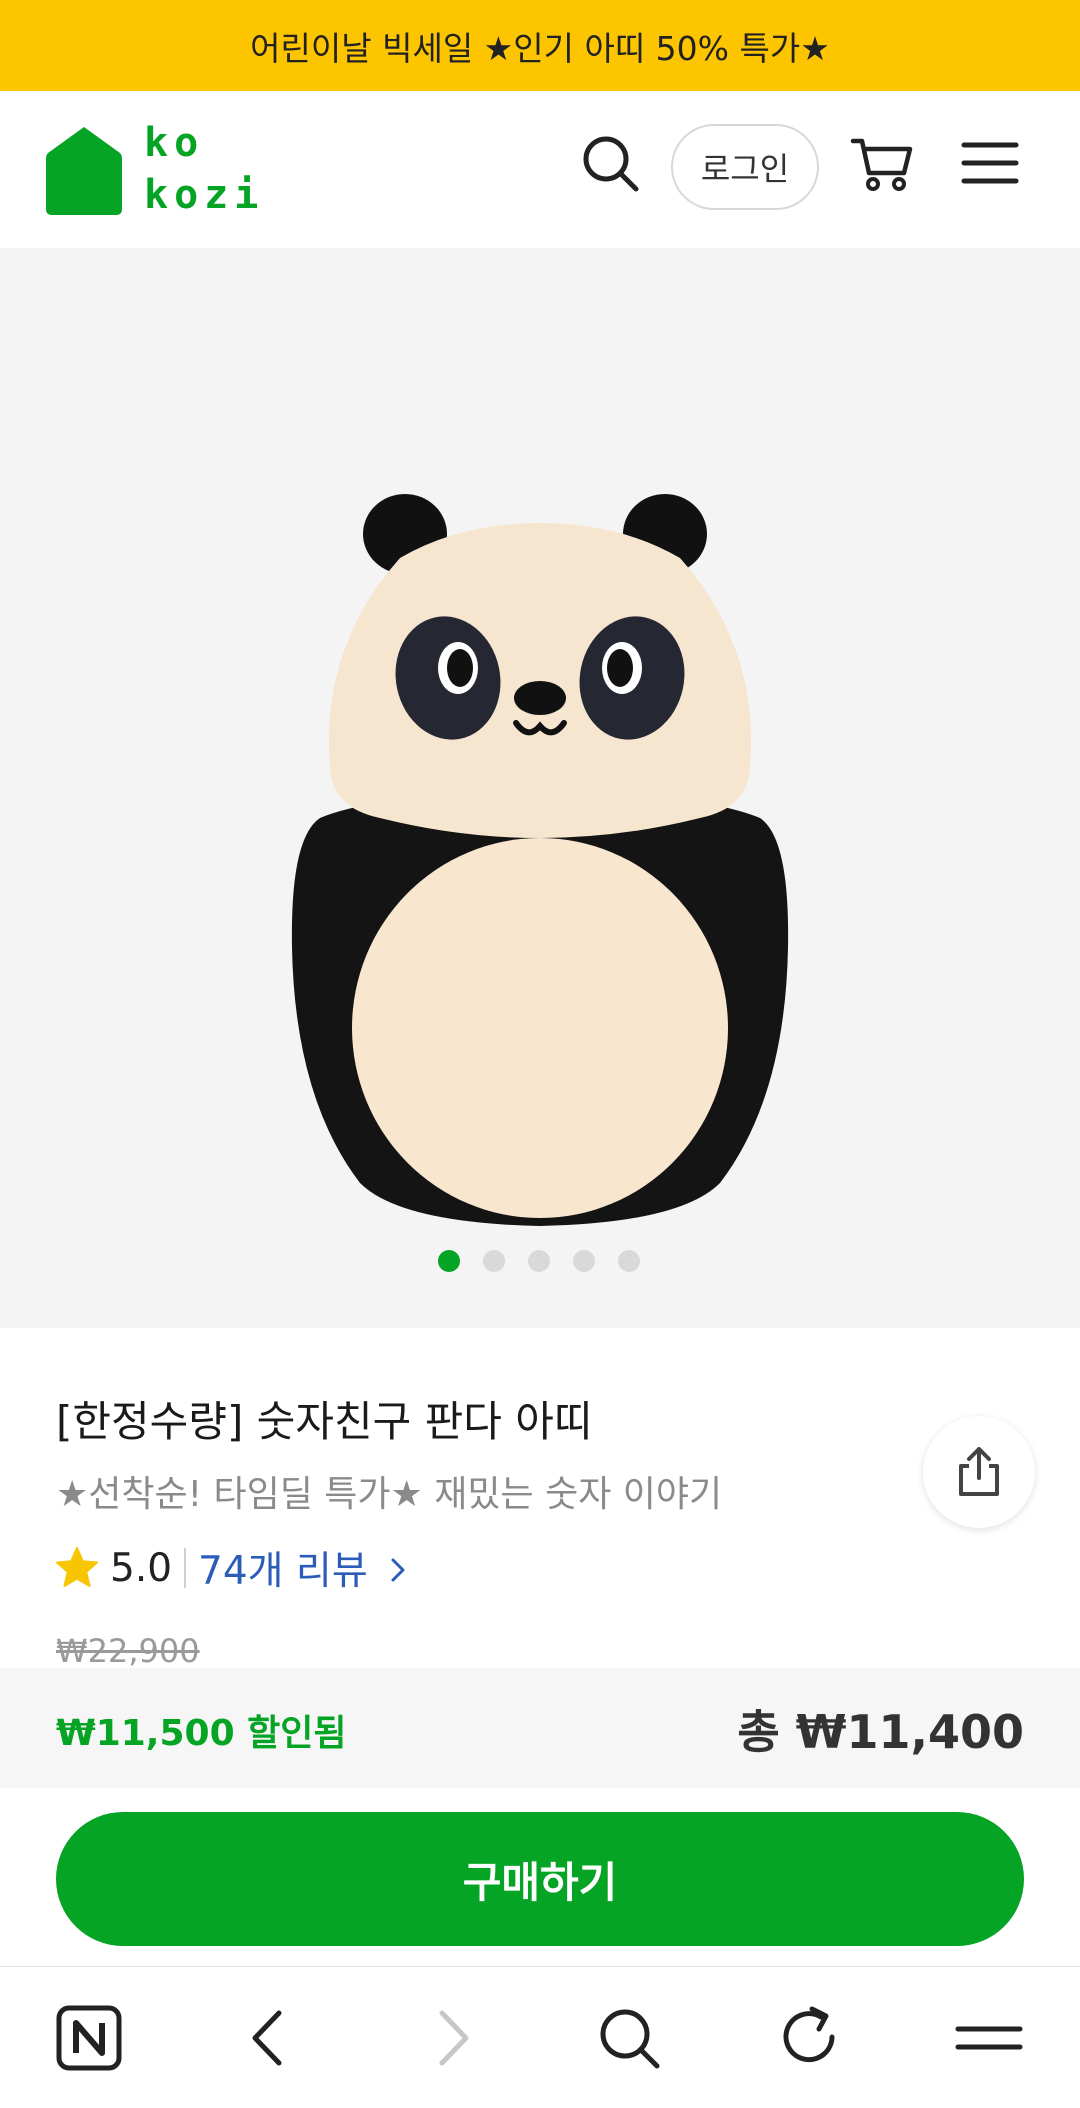 The width and height of the screenshot is (1080, 2108). Describe the element at coordinates (398, 1570) in the screenshot. I see `chevron-right-icon` at that location.